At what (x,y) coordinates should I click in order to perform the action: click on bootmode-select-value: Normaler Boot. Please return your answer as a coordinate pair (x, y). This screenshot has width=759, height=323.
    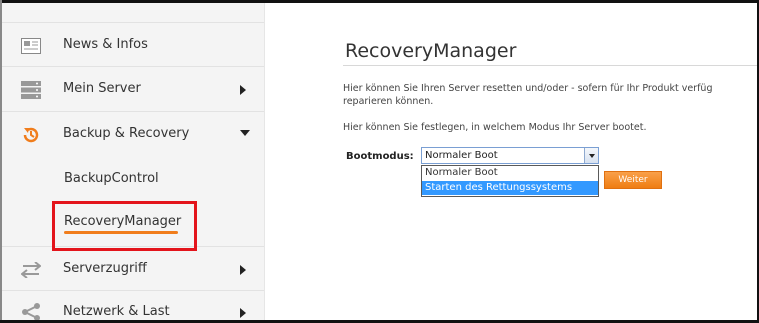
    Looking at the image, I should click on (461, 155).